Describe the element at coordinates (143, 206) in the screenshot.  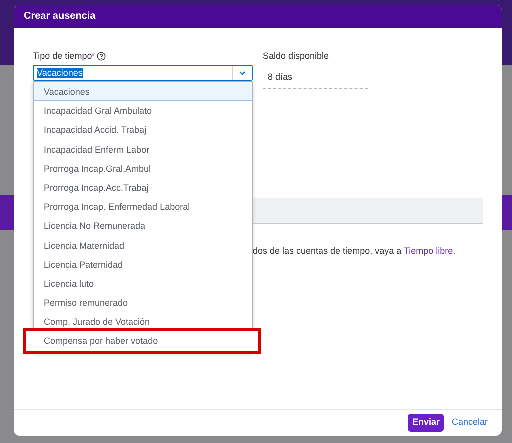
I see `dropdown-option: Prorroga Incap. Enfermedad Laboral` at that location.